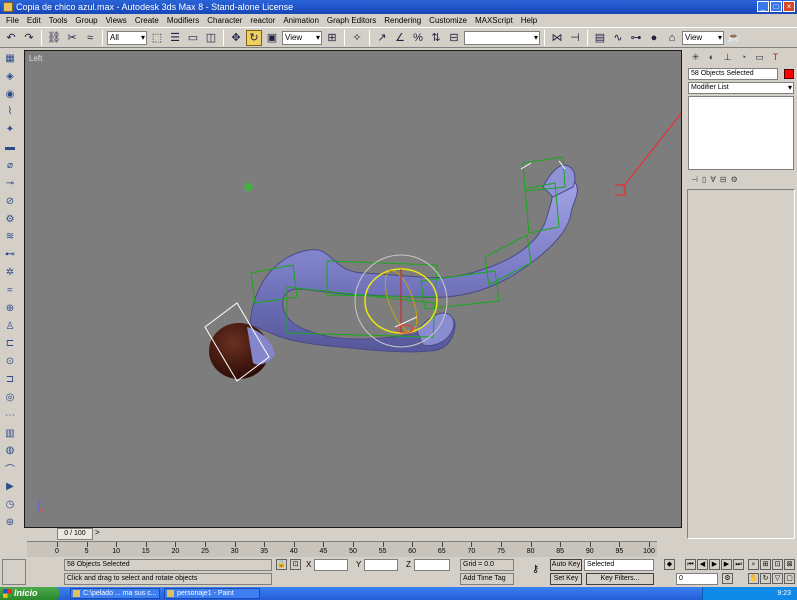 This screenshot has width=797, height=600. I want to click on point-to-point-icon: ⊙, so click(10, 361).